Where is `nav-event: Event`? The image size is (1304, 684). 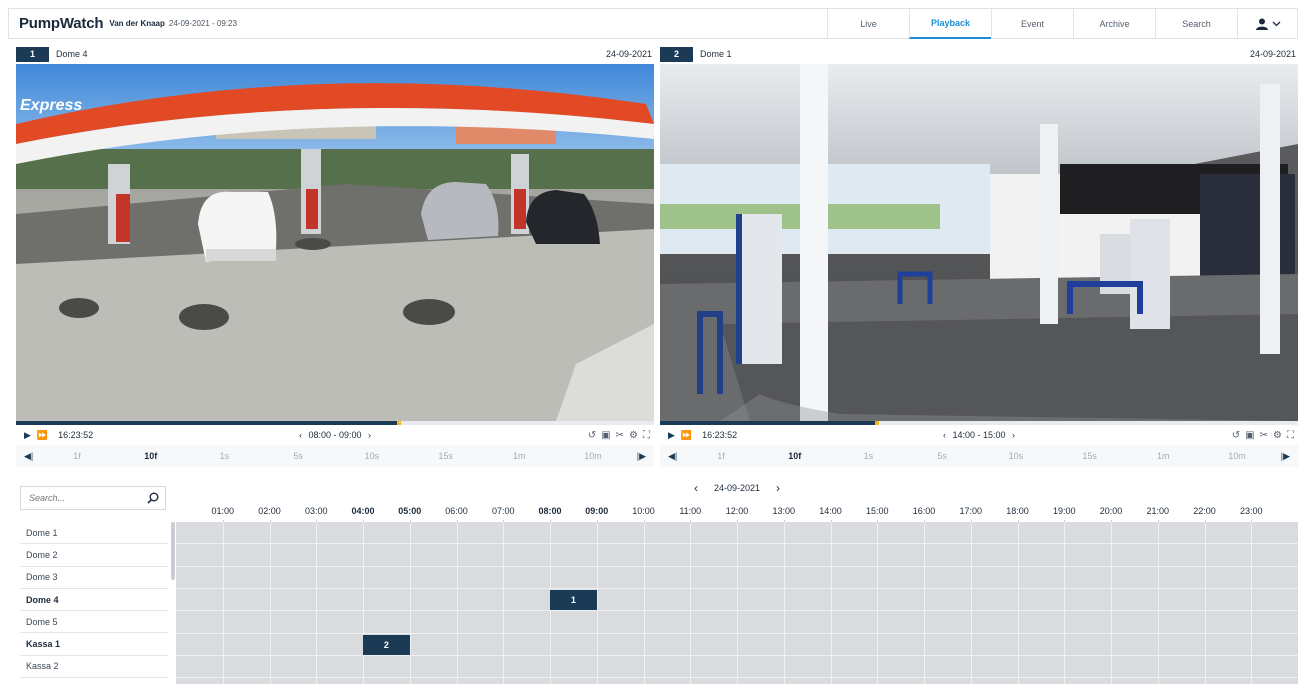 nav-event: Event is located at coordinates (1032, 24).